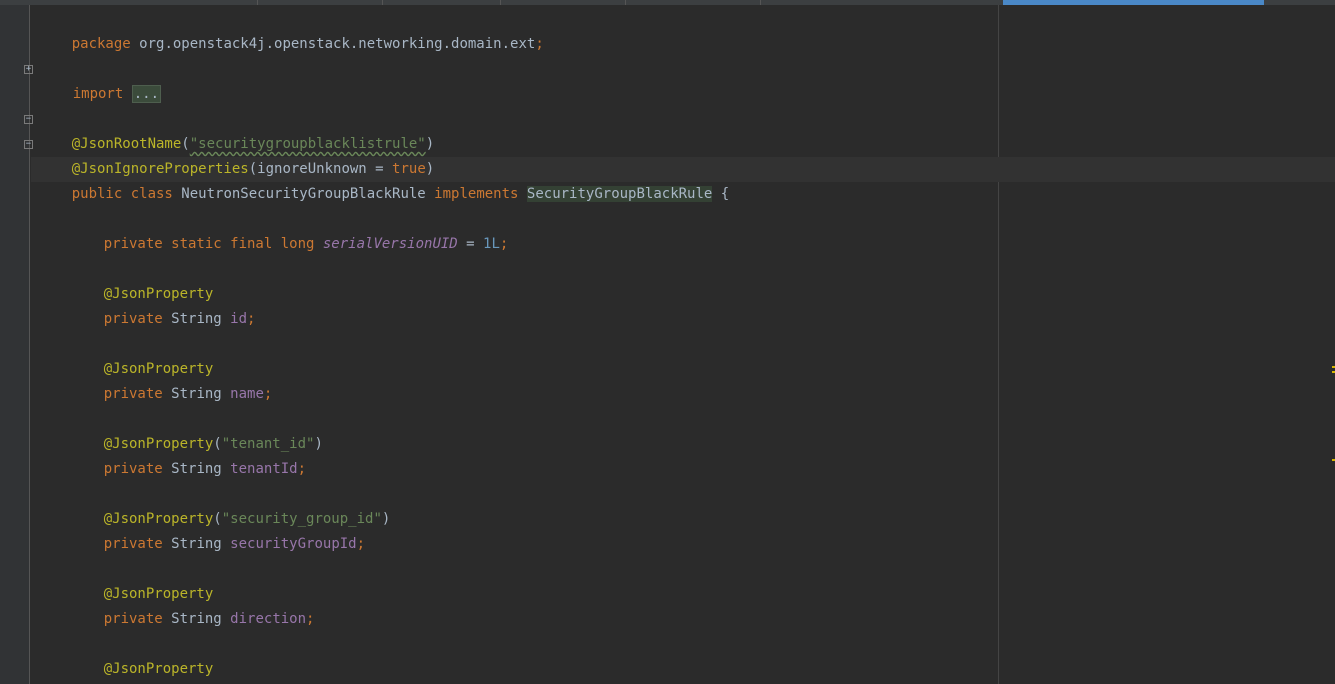 The width and height of the screenshot is (1335, 684). I want to click on editor-tab-strip, so click(667, 2).